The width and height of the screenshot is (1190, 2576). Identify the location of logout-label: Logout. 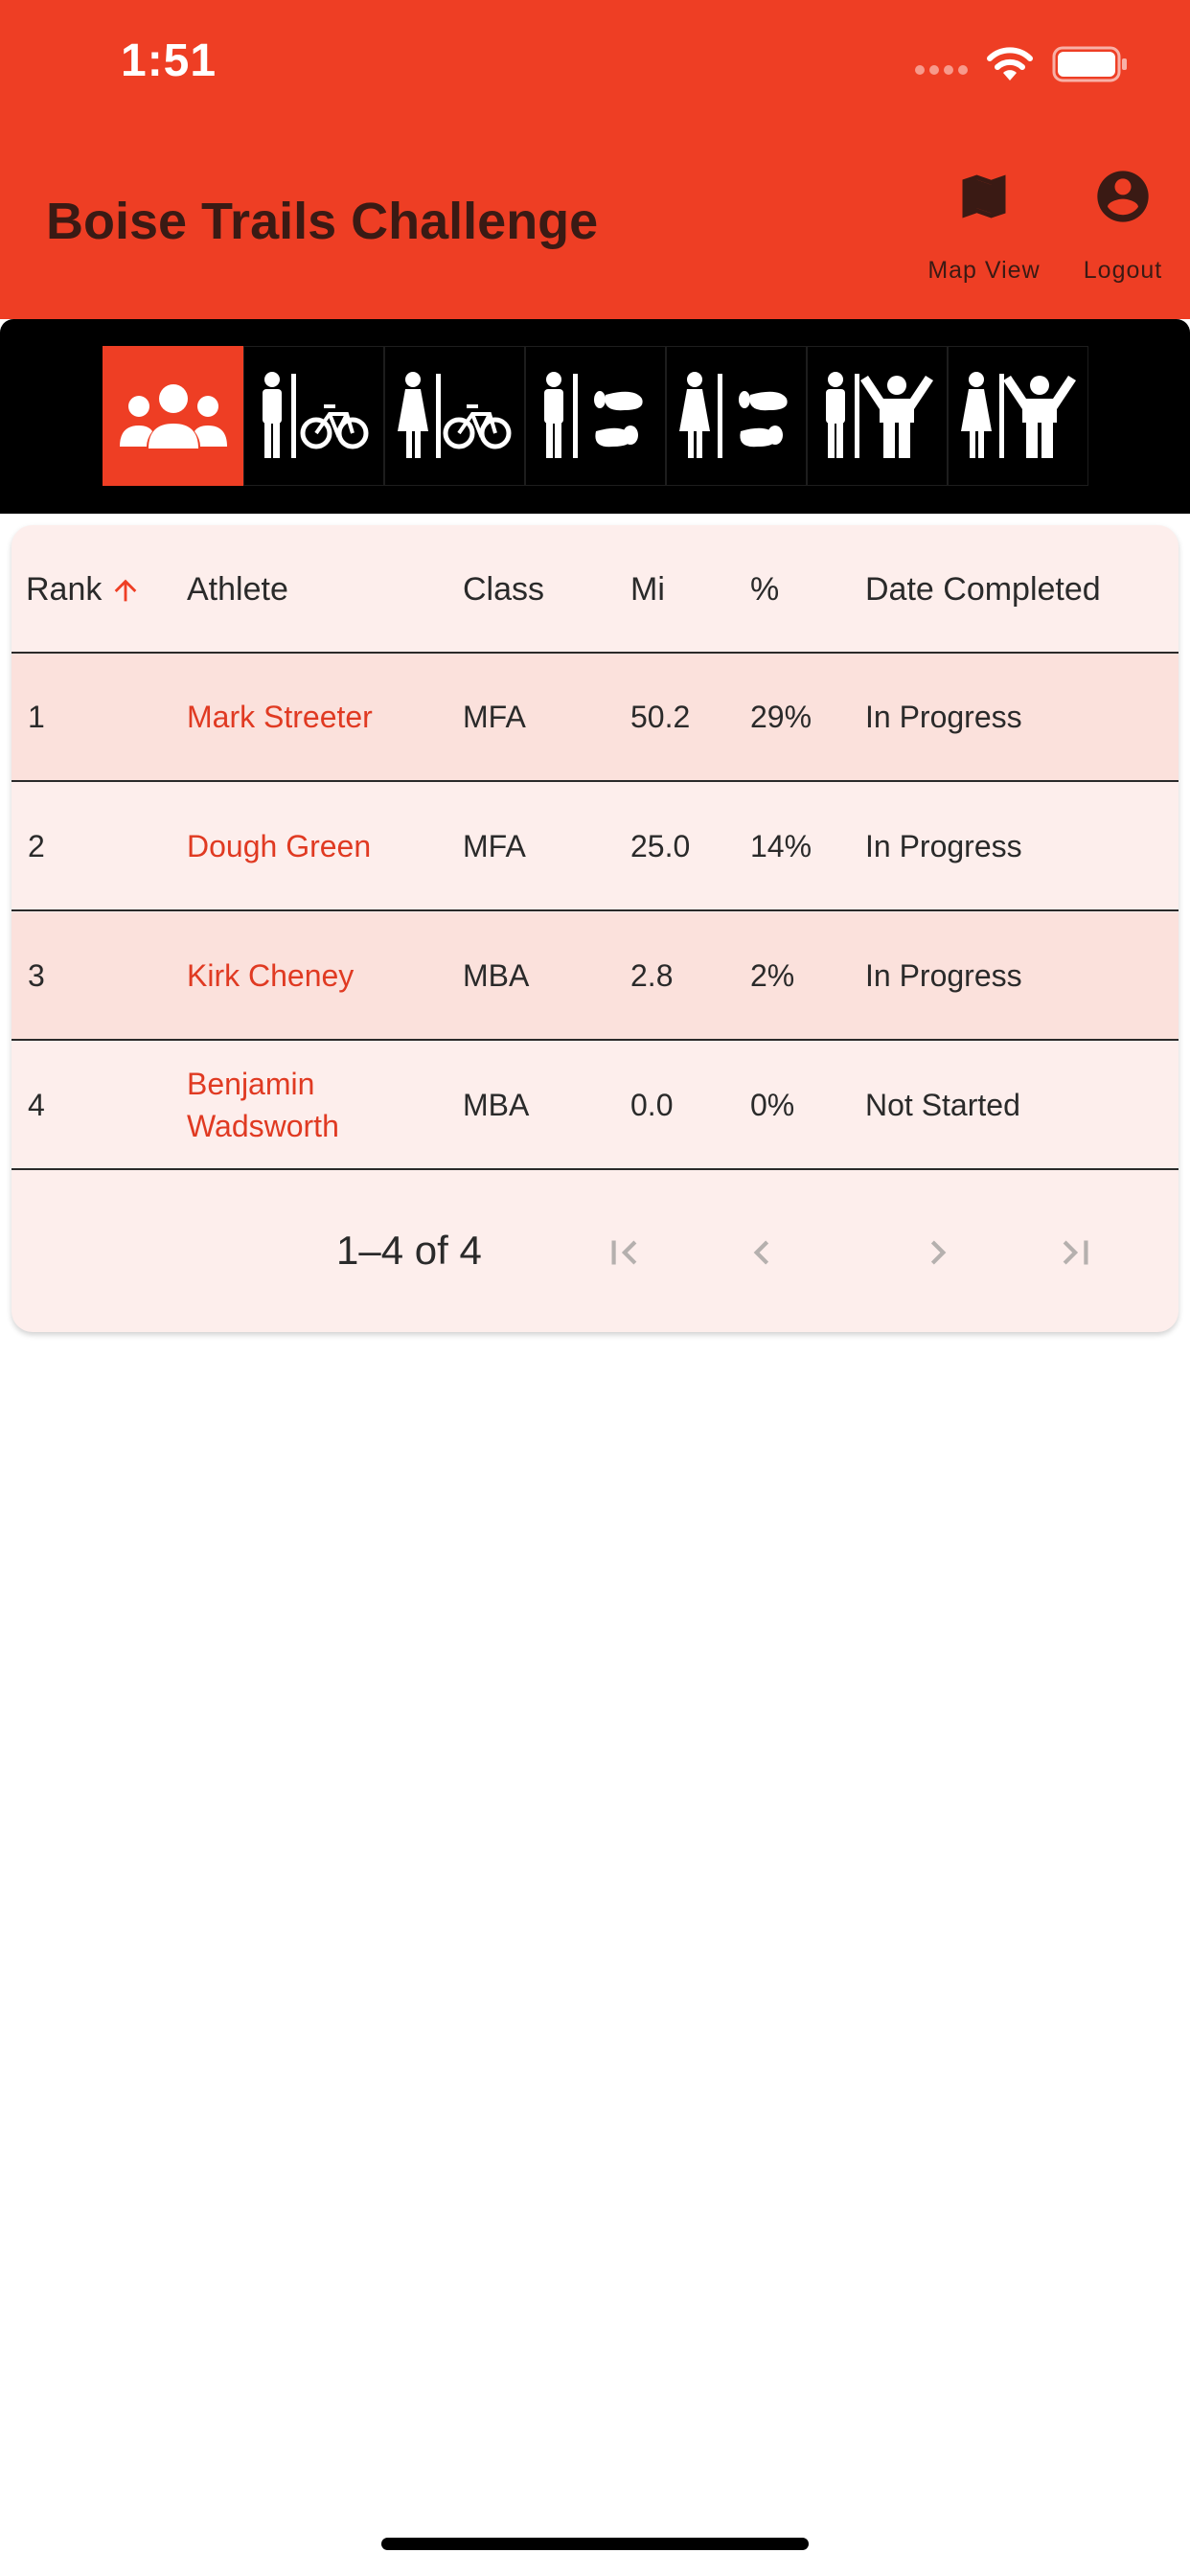
(1123, 270).